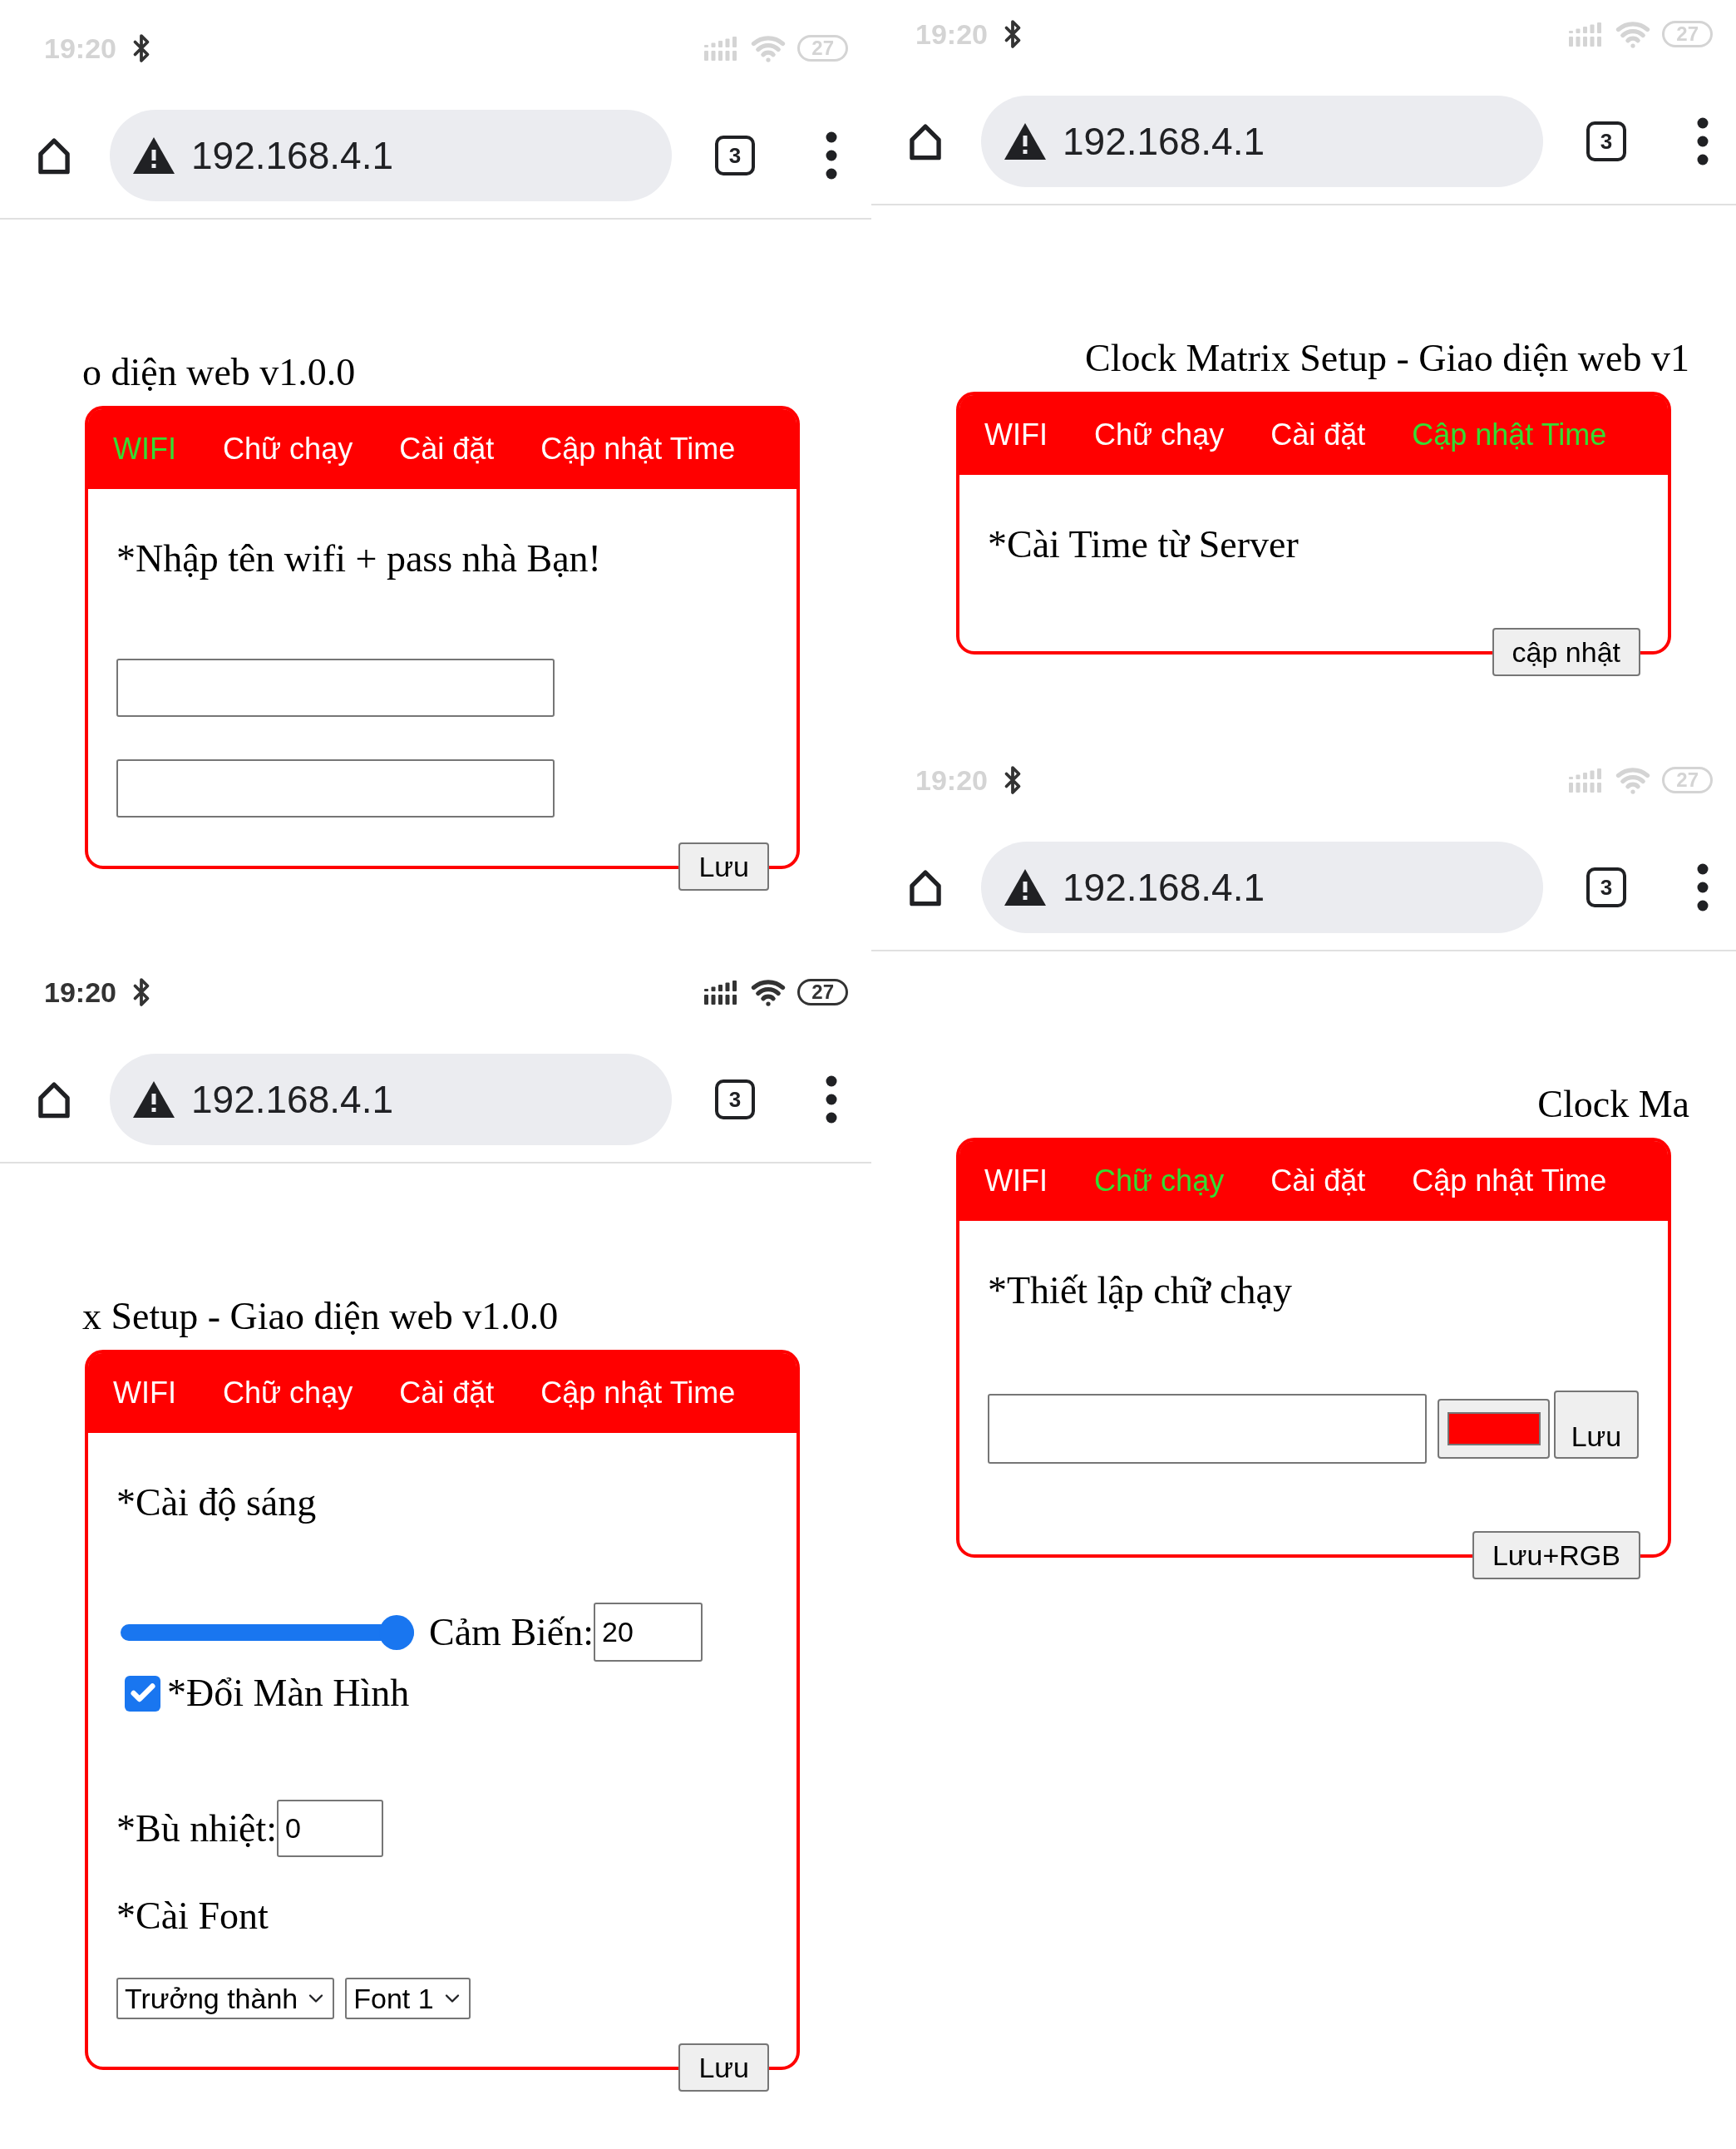 This screenshot has height=2149, width=1736. What do you see at coordinates (396, 1632) in the screenshot?
I see `slider-thumb` at bounding box center [396, 1632].